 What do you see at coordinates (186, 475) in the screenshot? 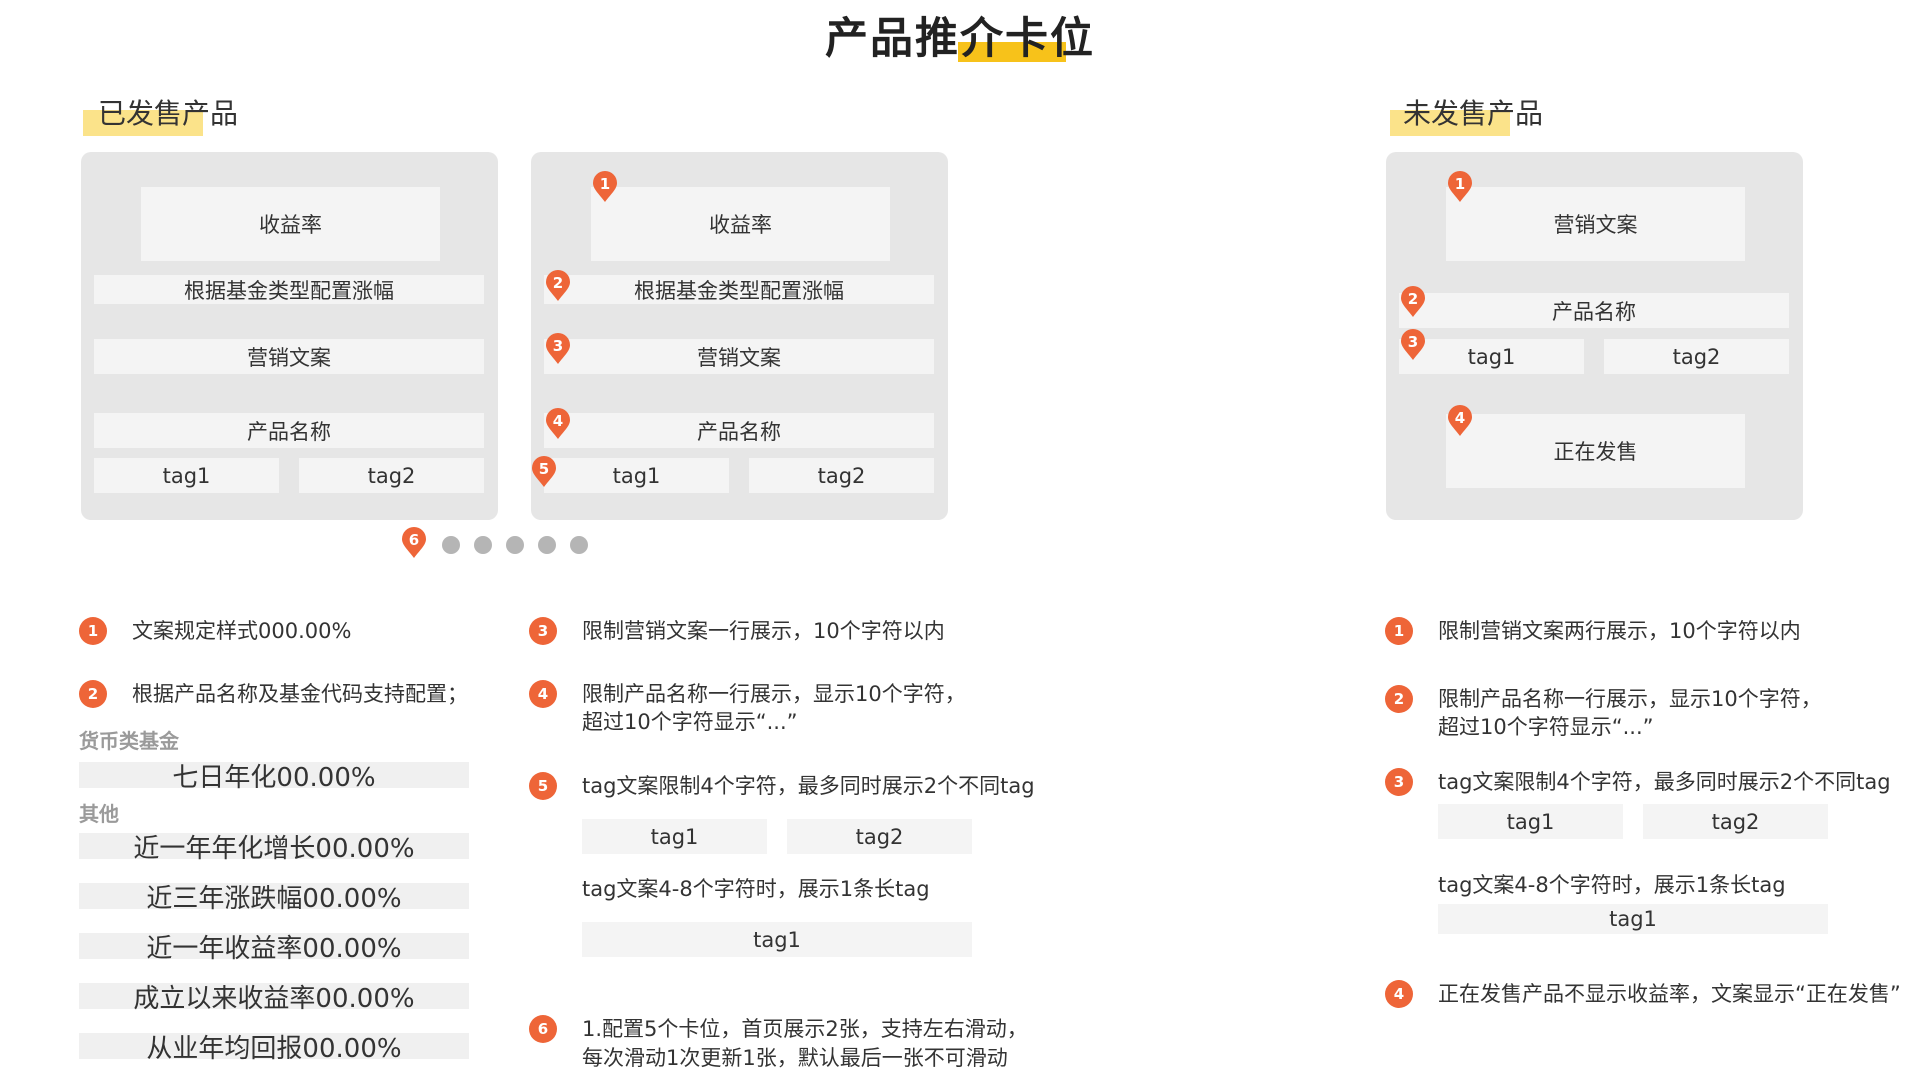
I see `card1-tag1: tag1` at bounding box center [186, 475].